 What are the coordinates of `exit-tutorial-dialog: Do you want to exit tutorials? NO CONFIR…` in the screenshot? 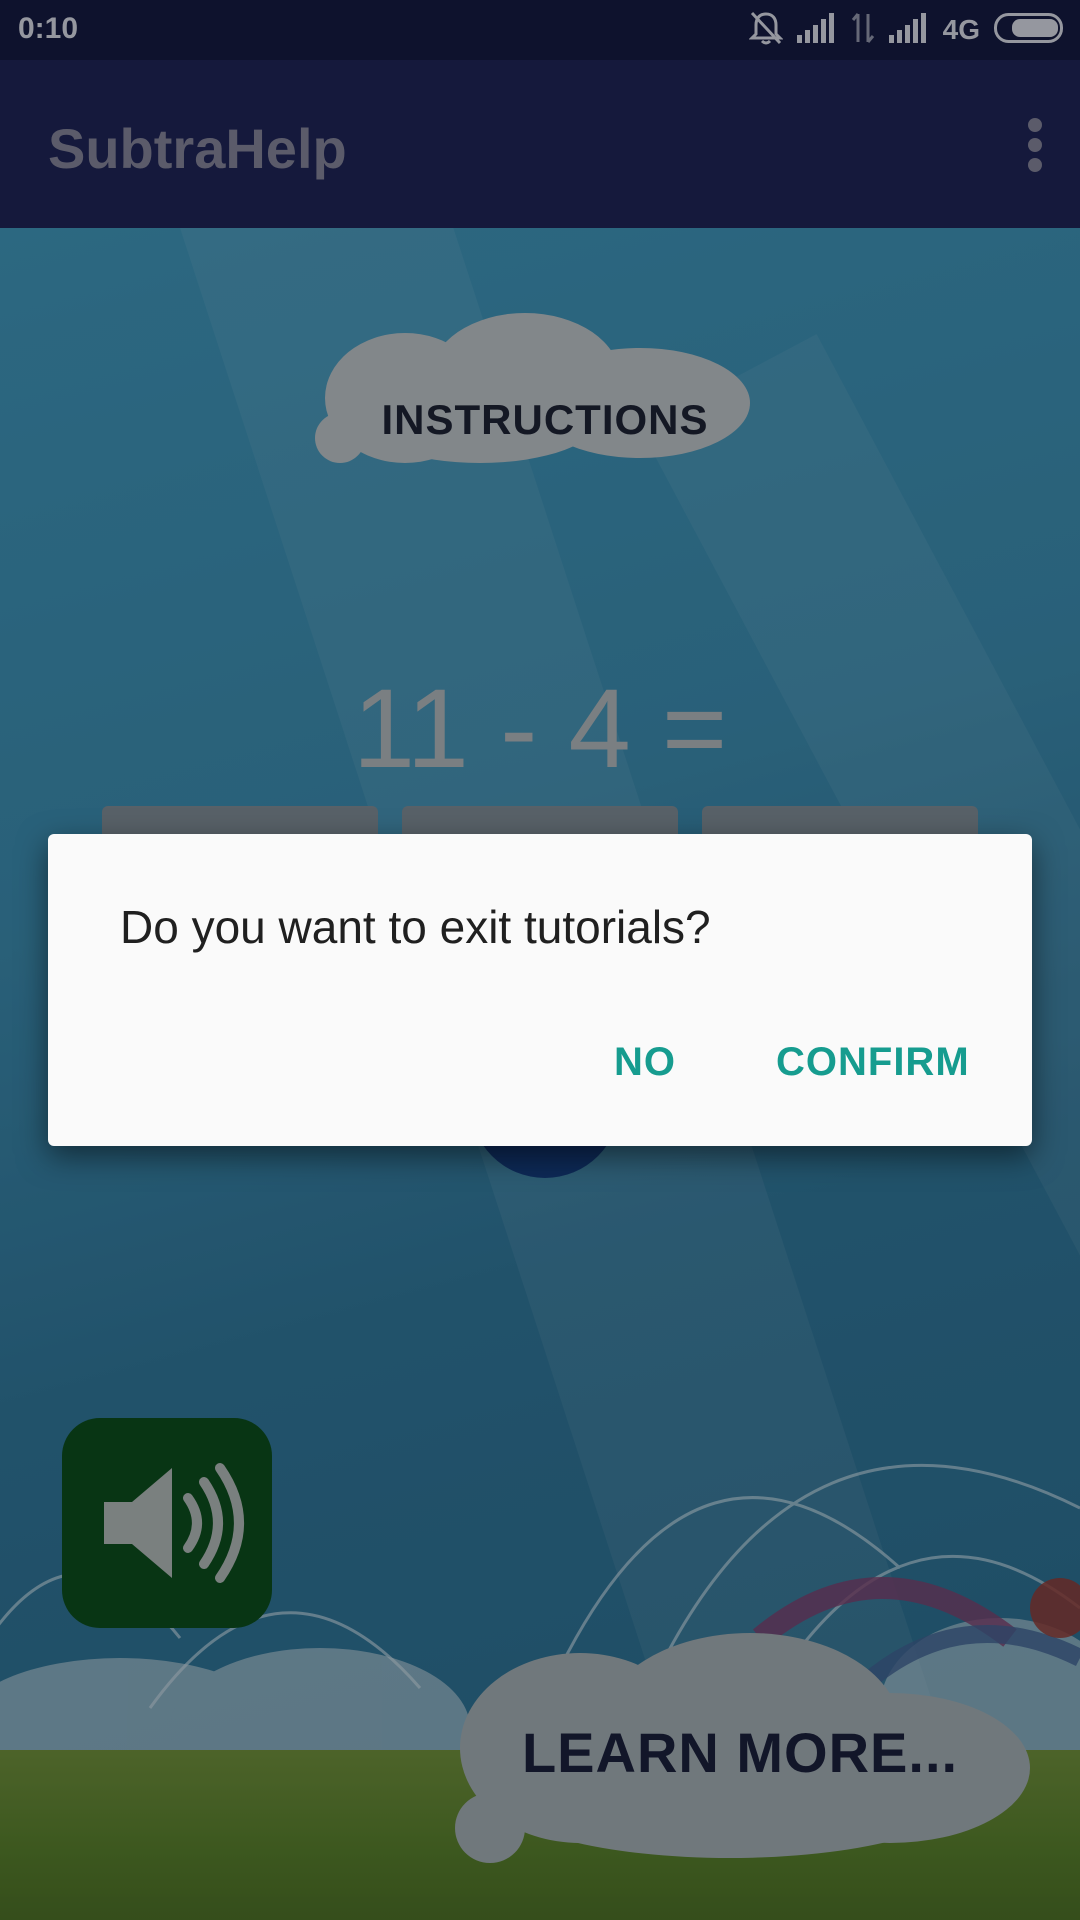 It's located at (540, 990).